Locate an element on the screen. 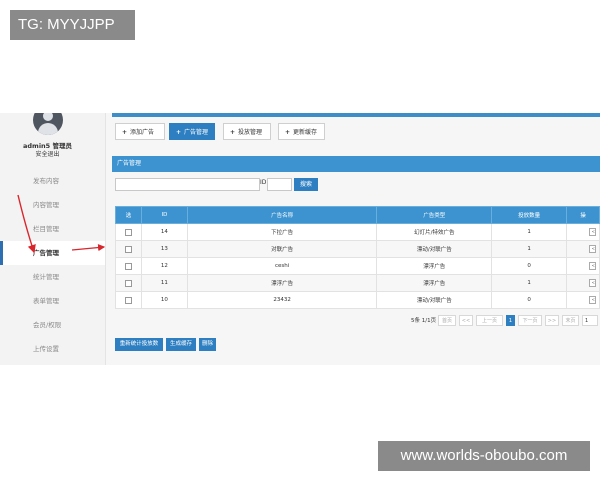 Image resolution: width=600 pixels, height=480 pixels. annotation-arrow is located at coordinates (61, 224).